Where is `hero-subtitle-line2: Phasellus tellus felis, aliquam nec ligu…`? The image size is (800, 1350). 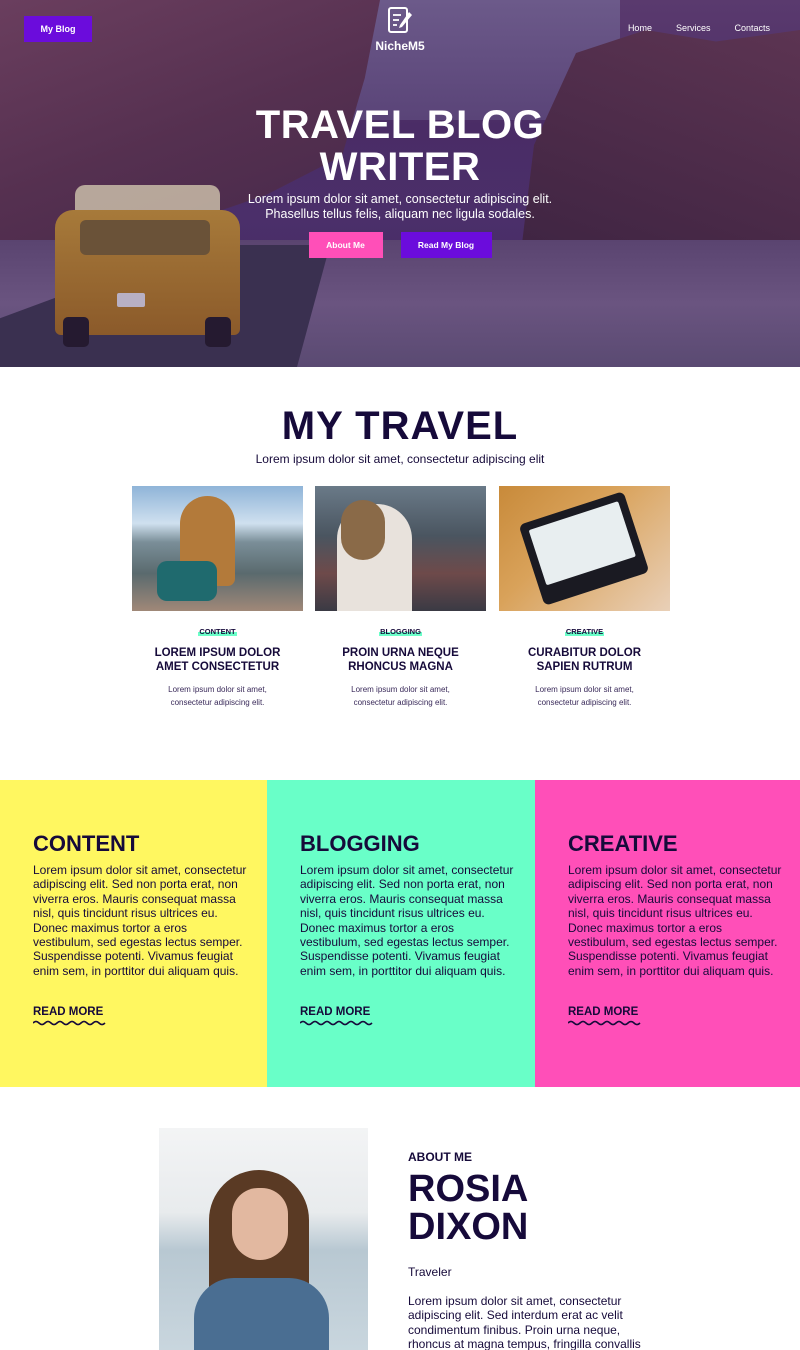
hero-subtitle-line2: Phasellus tellus felis, aliquam nec ligu… is located at coordinates (400, 214).